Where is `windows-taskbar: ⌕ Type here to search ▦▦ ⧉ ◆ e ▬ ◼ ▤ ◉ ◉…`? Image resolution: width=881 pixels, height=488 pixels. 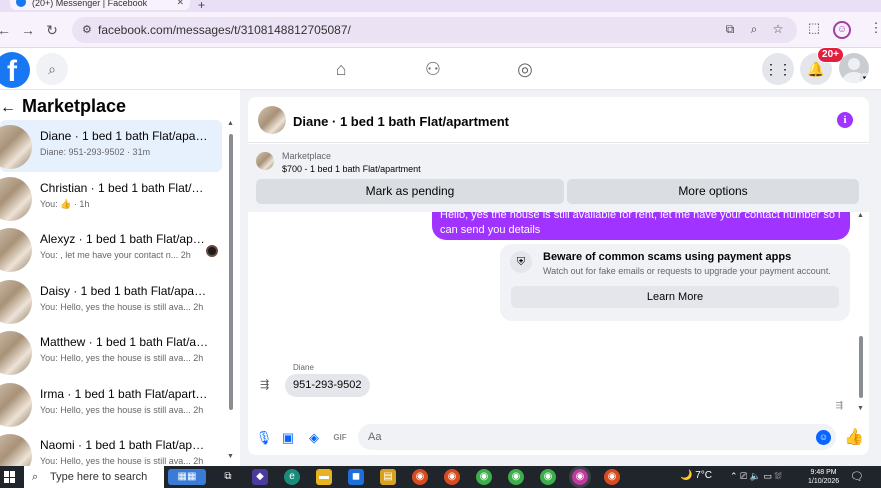 windows-taskbar: ⌕ Type here to search ▦▦ ⧉ ◆ e ▬ ◼ ▤ ◉ ◉… is located at coordinates (440, 477).